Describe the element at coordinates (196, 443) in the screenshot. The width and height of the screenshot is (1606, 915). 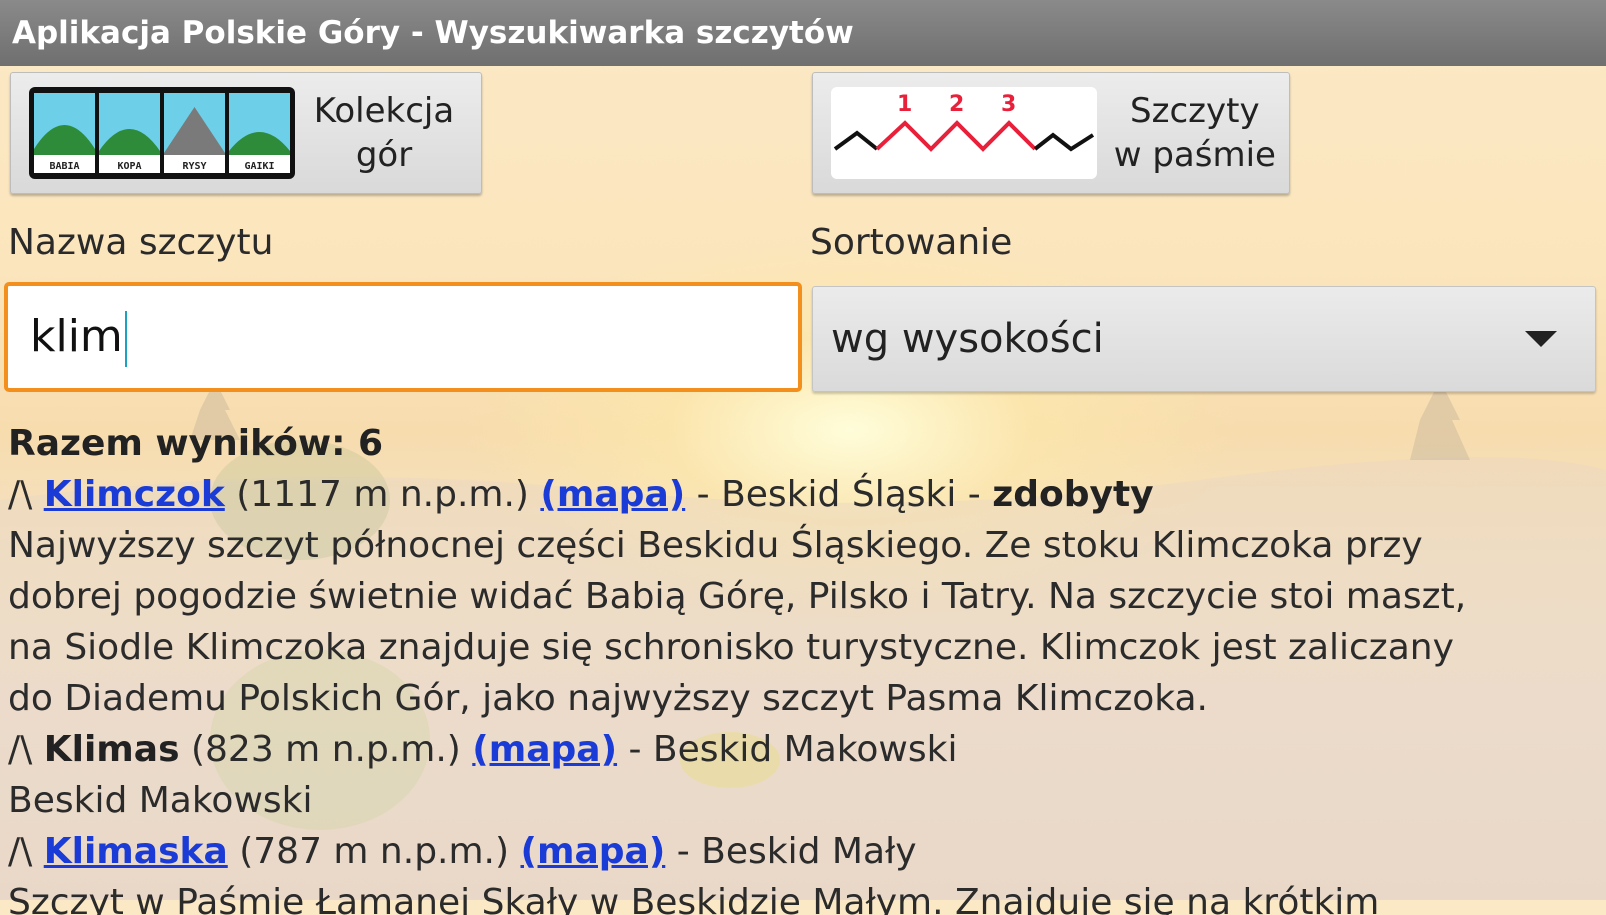
I see `results-total: Razem wyników: 6` at that location.